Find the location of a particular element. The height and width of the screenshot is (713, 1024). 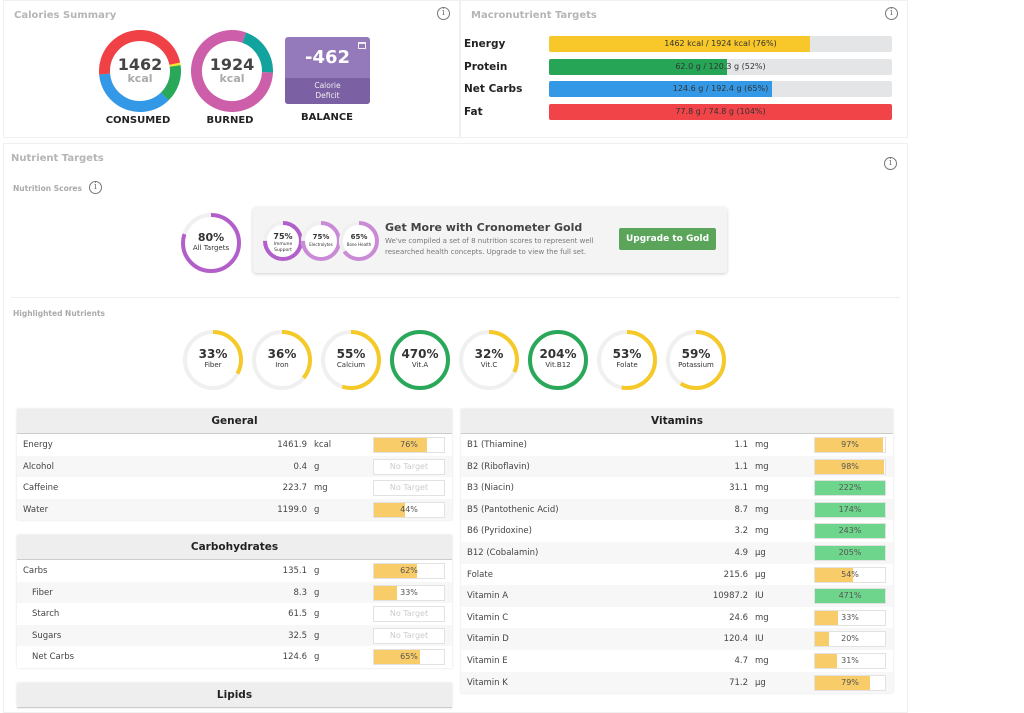

nutrition-scores-label: Nutrition Scores is located at coordinates (47, 188).